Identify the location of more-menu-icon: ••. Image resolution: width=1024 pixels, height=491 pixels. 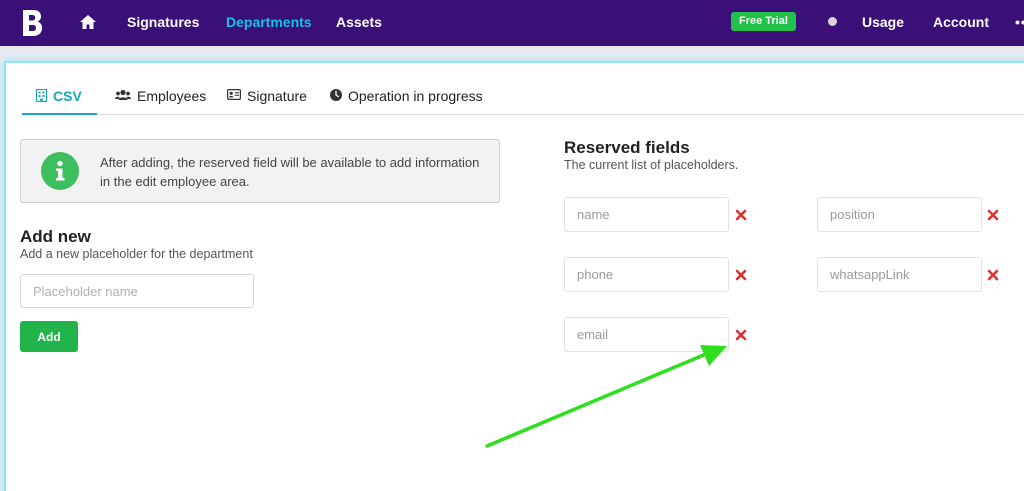
(1019, 22).